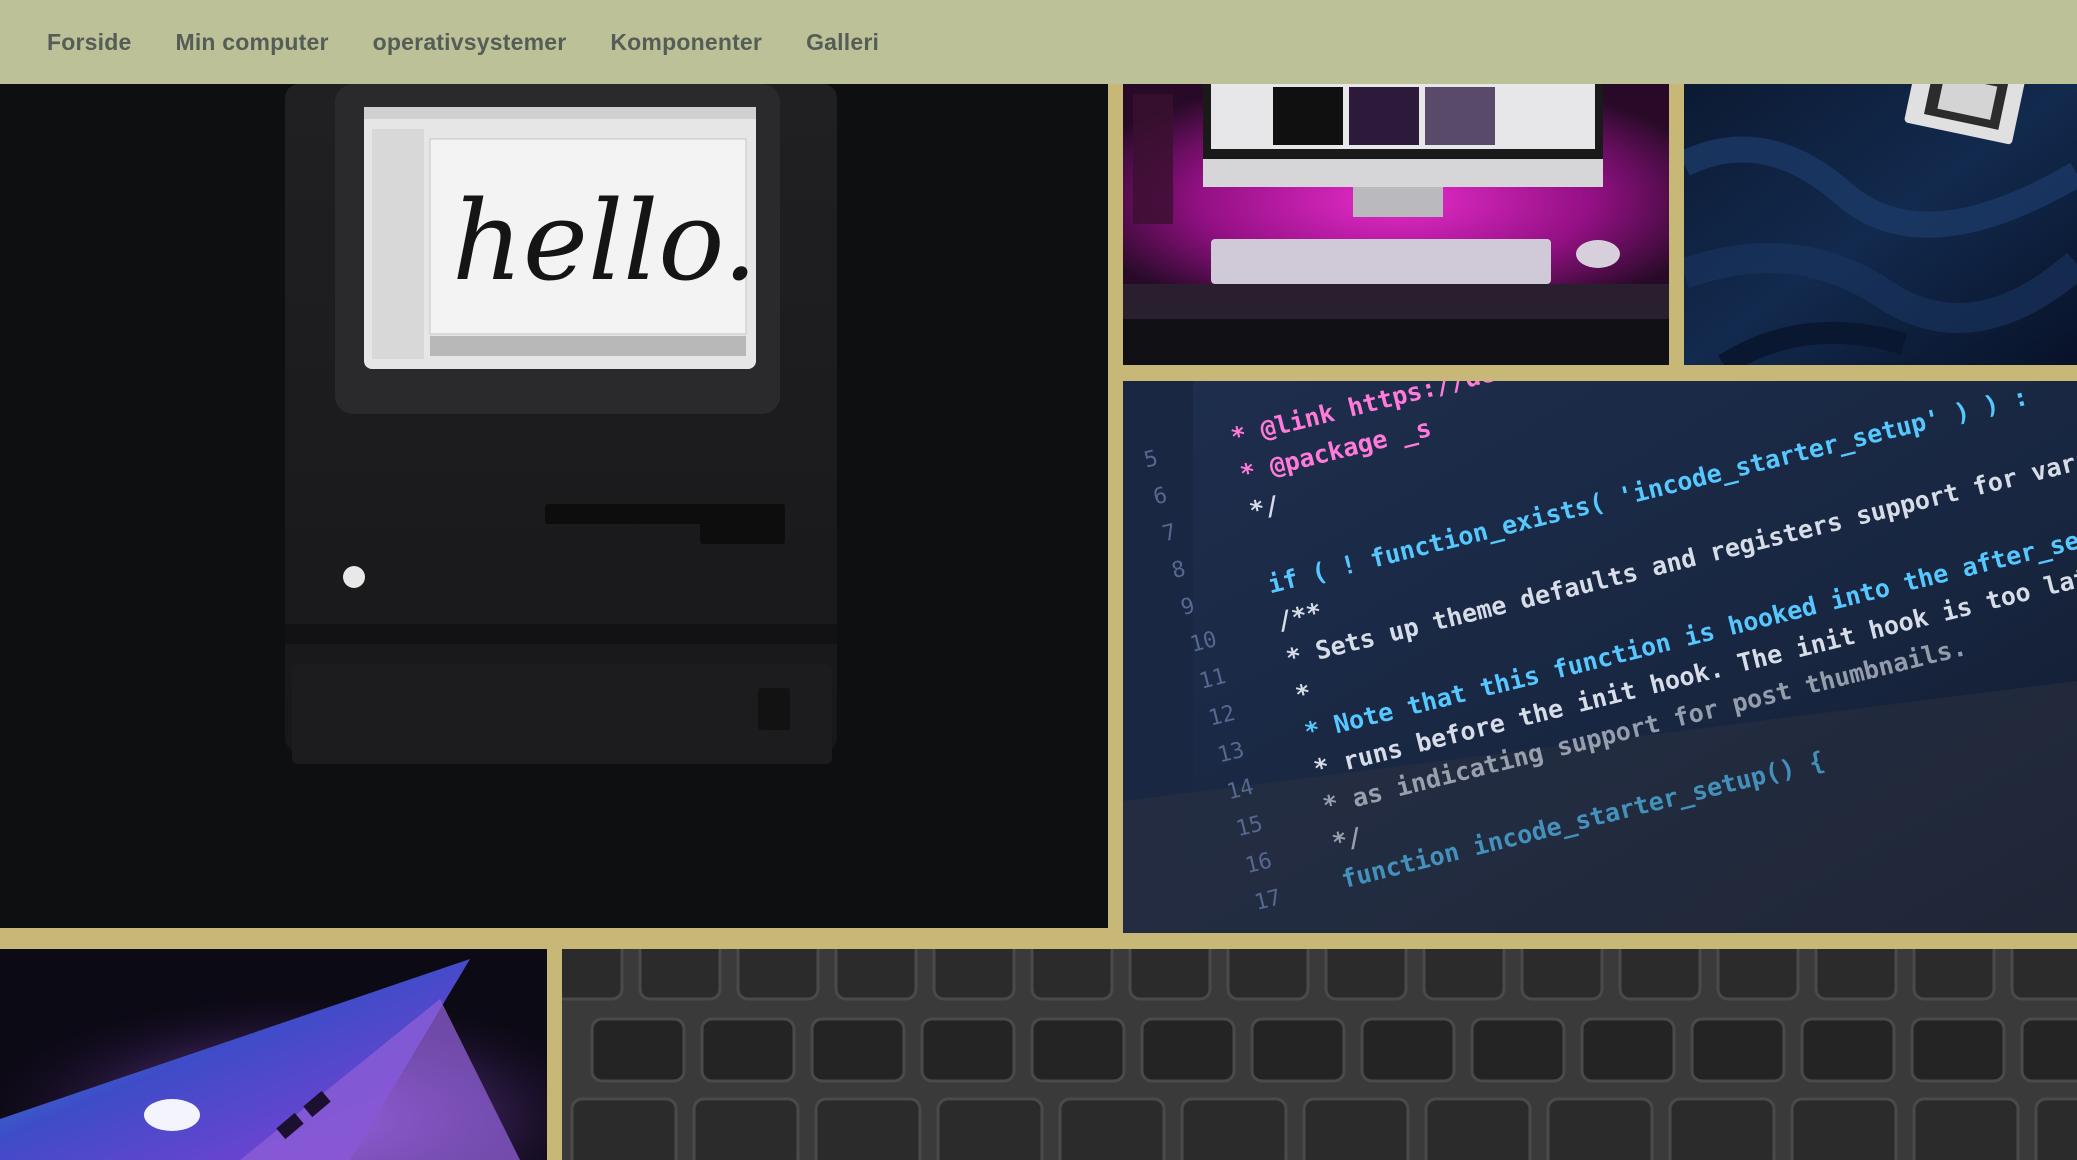 The width and height of the screenshot is (2077, 1160). What do you see at coordinates (89, 42) in the screenshot?
I see `nav-link-forside: Forside` at bounding box center [89, 42].